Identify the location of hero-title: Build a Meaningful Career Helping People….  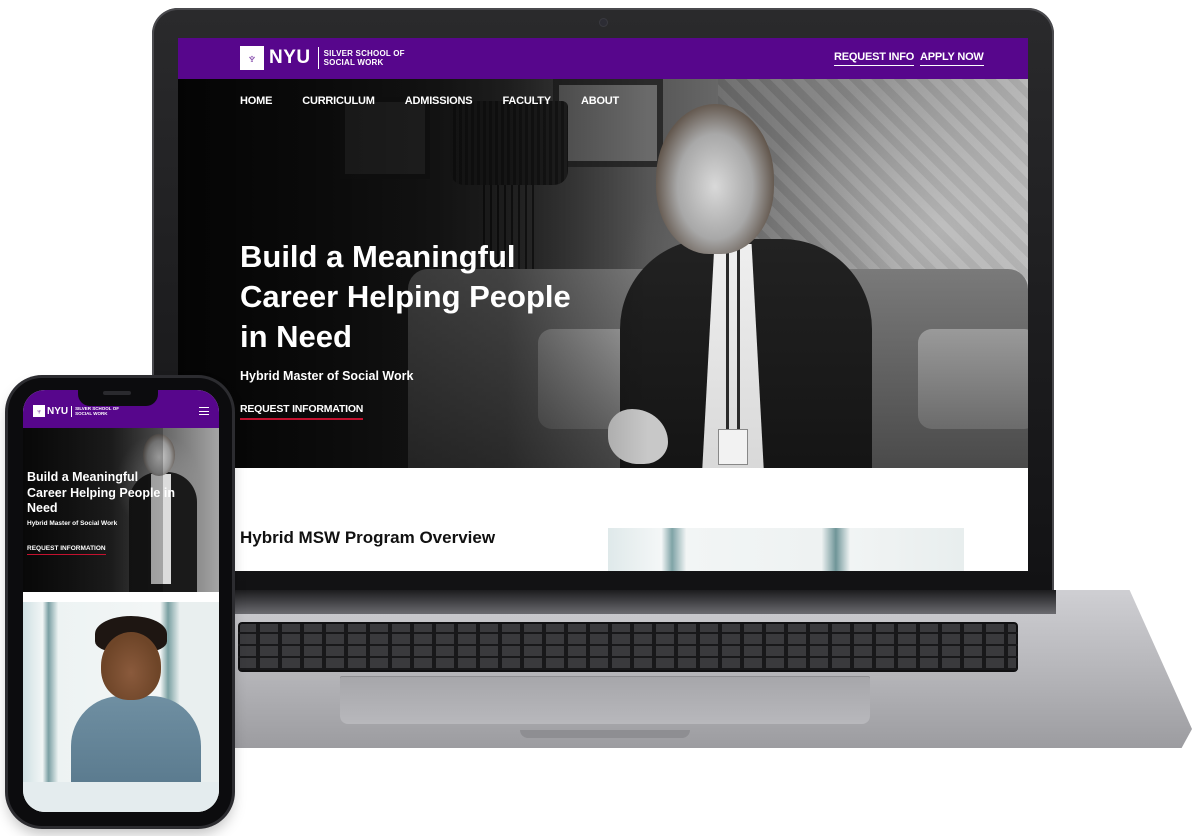
(405, 296).